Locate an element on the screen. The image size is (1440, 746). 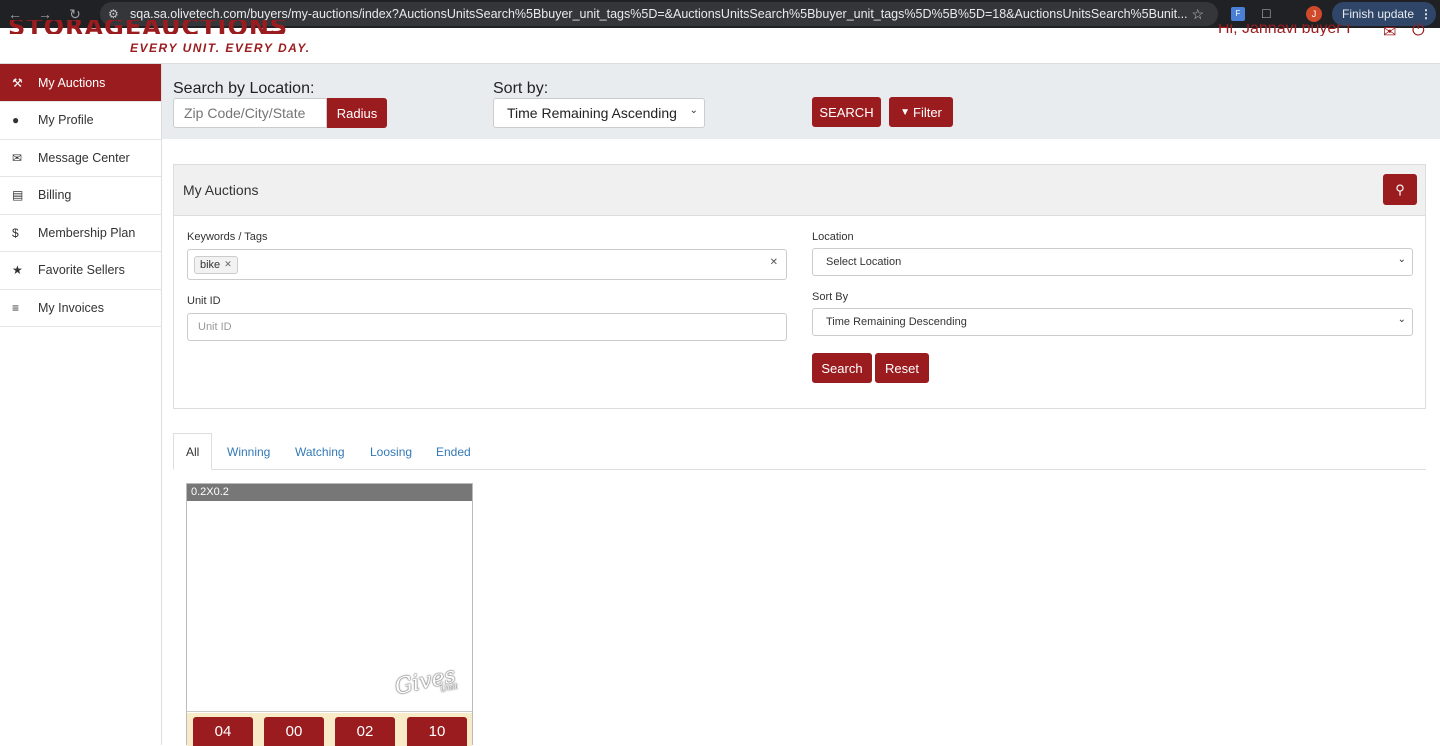
unit-id-input: Unit ID is located at coordinates (487, 327).